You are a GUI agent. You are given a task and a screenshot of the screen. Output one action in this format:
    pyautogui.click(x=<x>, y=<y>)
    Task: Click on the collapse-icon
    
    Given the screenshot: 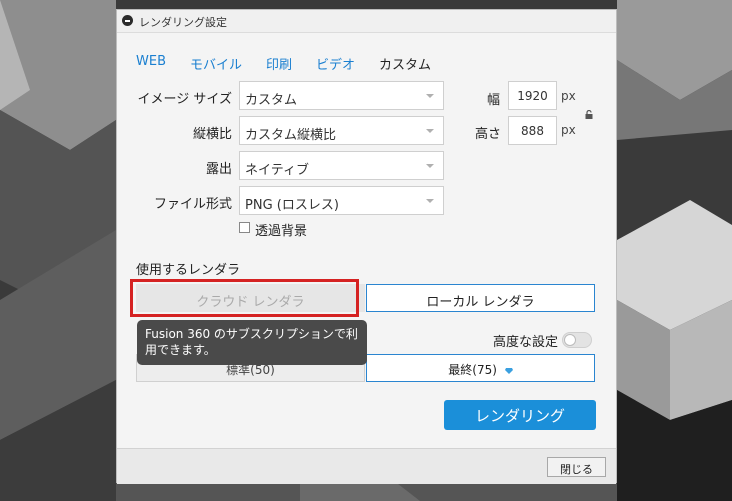 What is the action you would take?
    pyautogui.click(x=127, y=20)
    